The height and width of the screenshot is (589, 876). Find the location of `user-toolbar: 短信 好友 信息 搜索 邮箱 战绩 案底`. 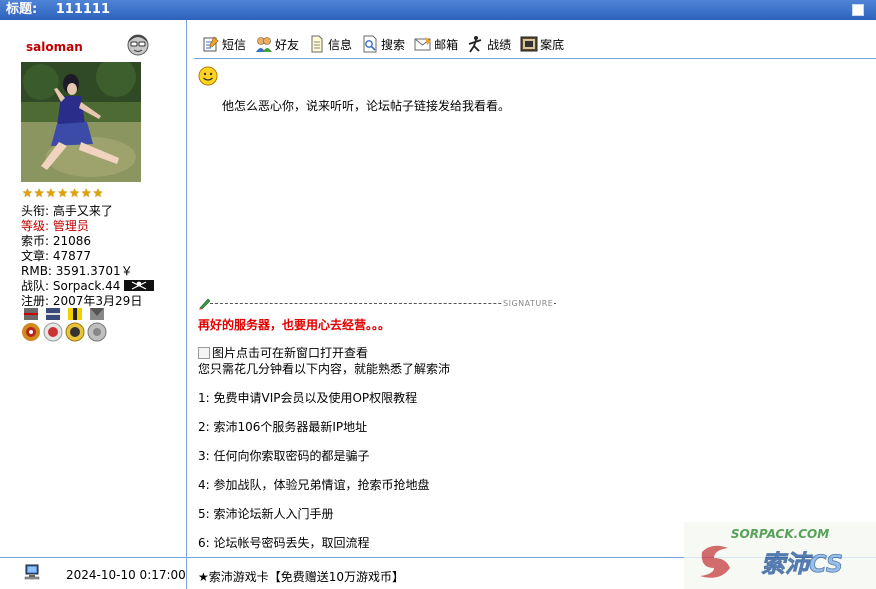

user-toolbar: 短信 好友 信息 搜索 邮箱 战绩 案底 is located at coordinates (387, 44).